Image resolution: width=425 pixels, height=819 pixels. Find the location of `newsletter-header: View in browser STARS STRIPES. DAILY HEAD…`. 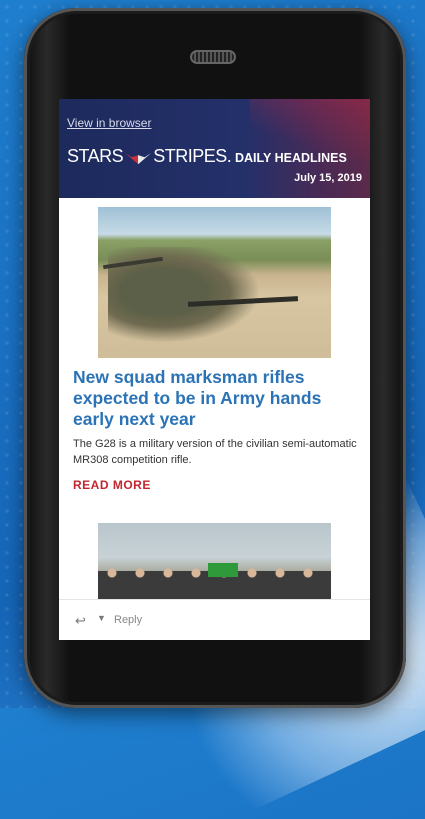

newsletter-header: View in browser STARS STRIPES. DAILY HEAD… is located at coordinates (214, 148).